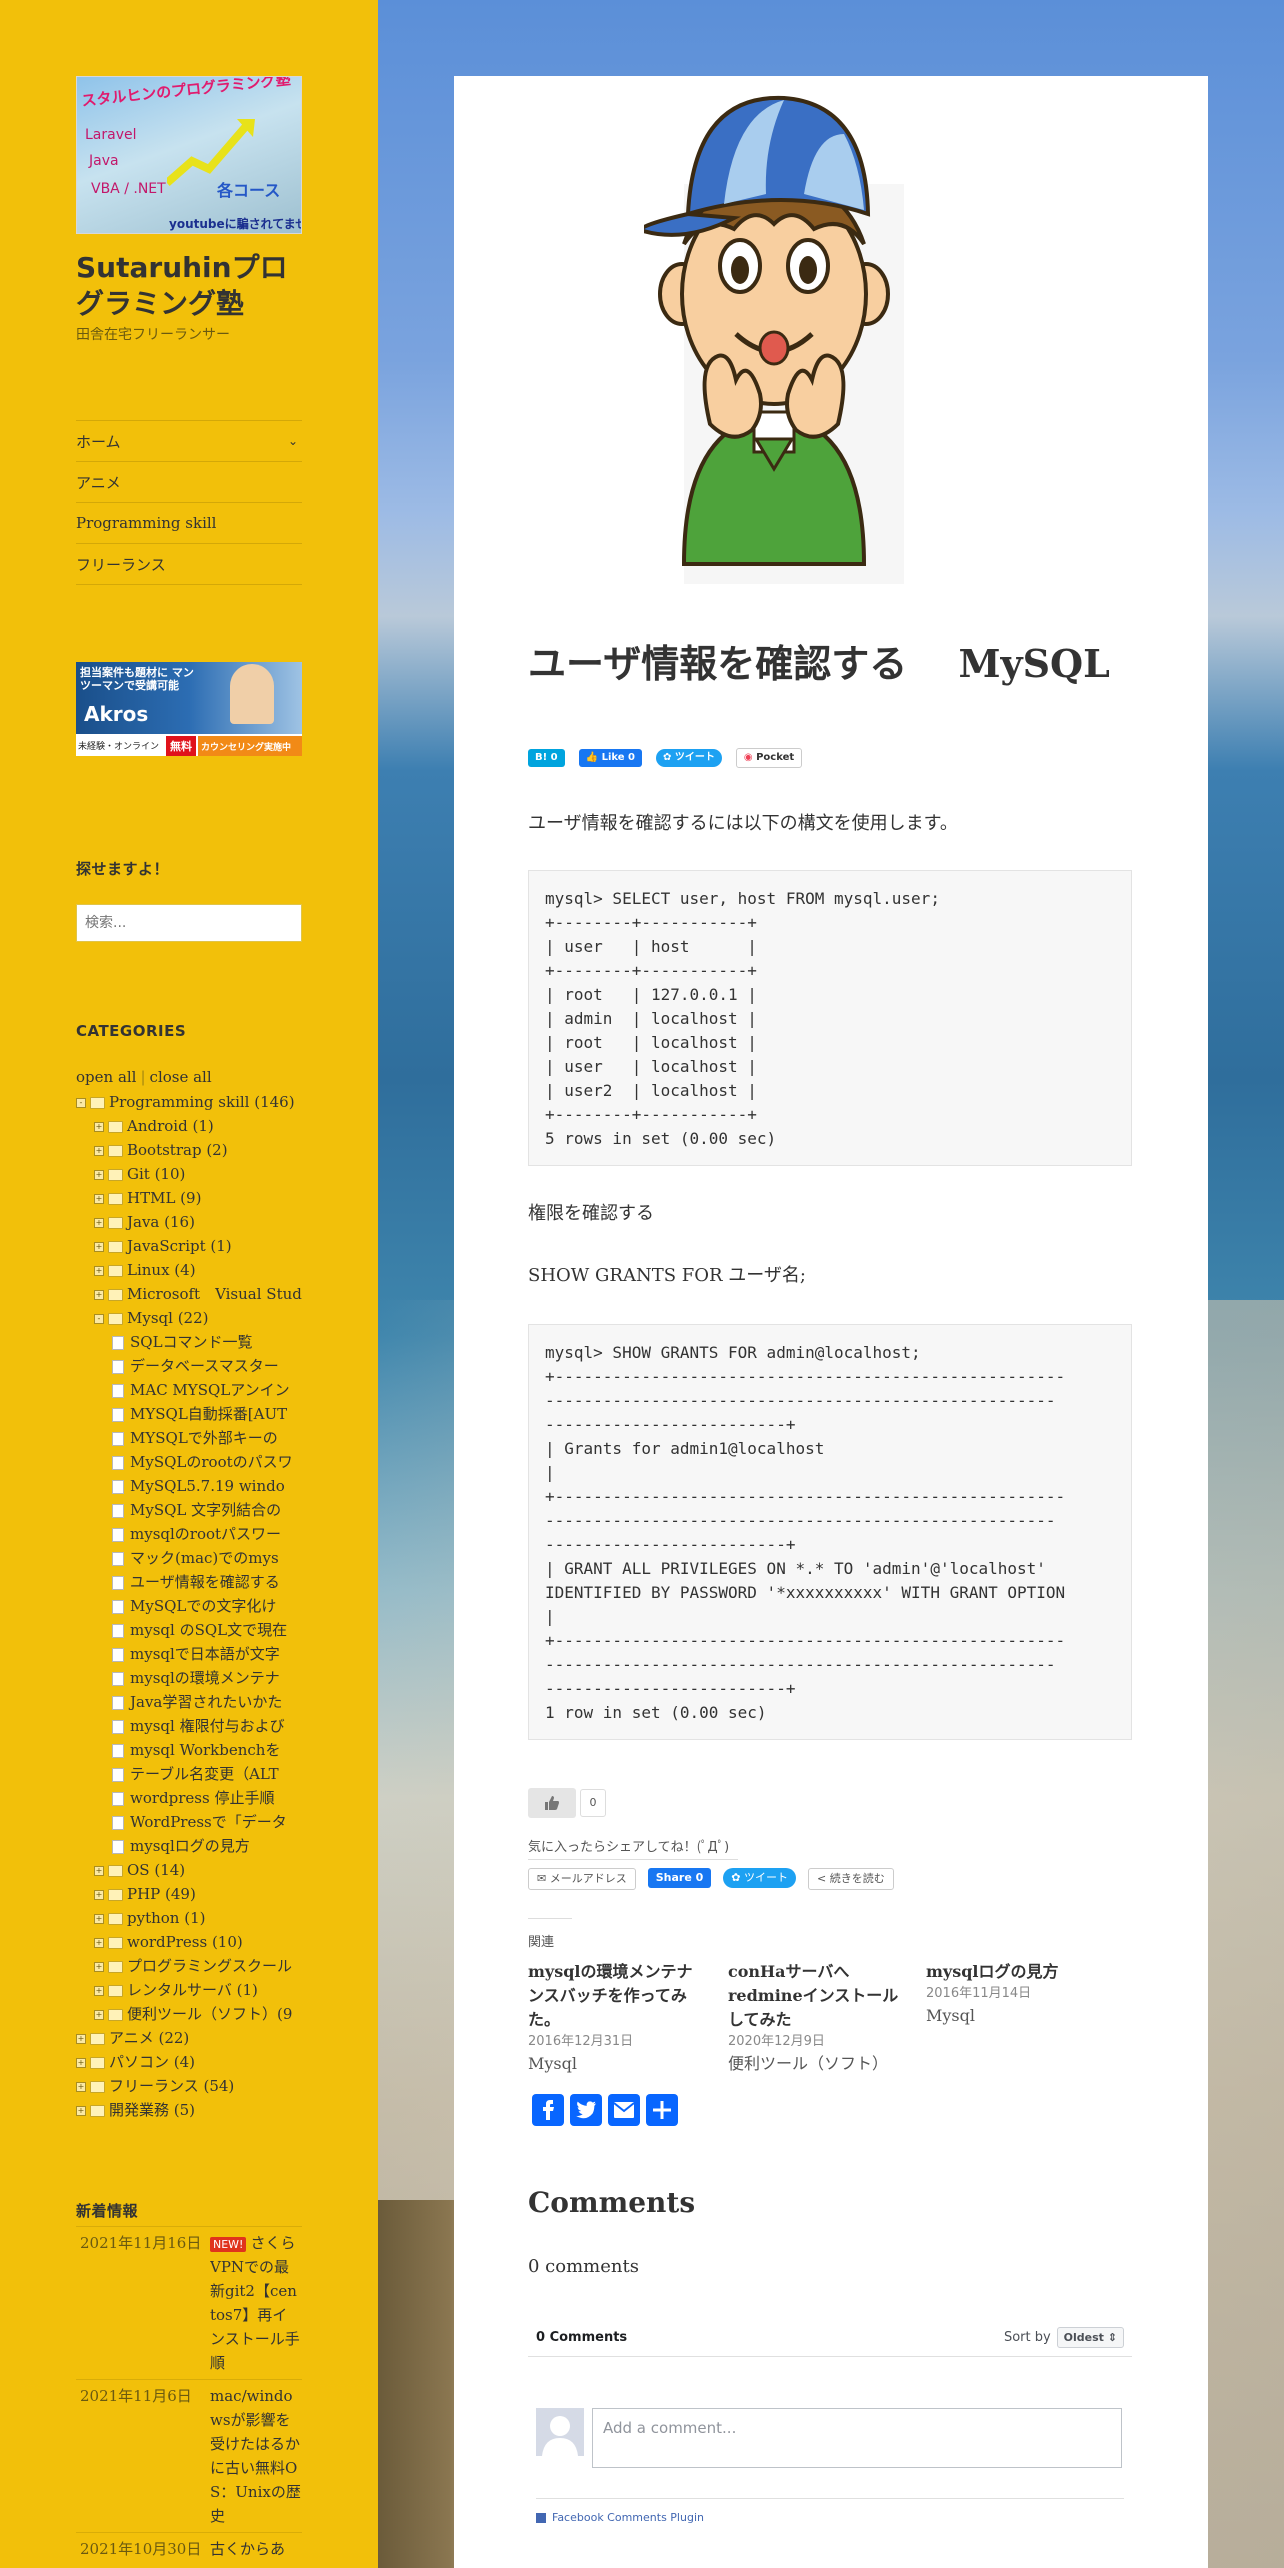 The height and width of the screenshot is (2568, 1284). Describe the element at coordinates (207, 1486) in the screenshot. I see `category-label: MySQL5.7.19 windo` at that location.